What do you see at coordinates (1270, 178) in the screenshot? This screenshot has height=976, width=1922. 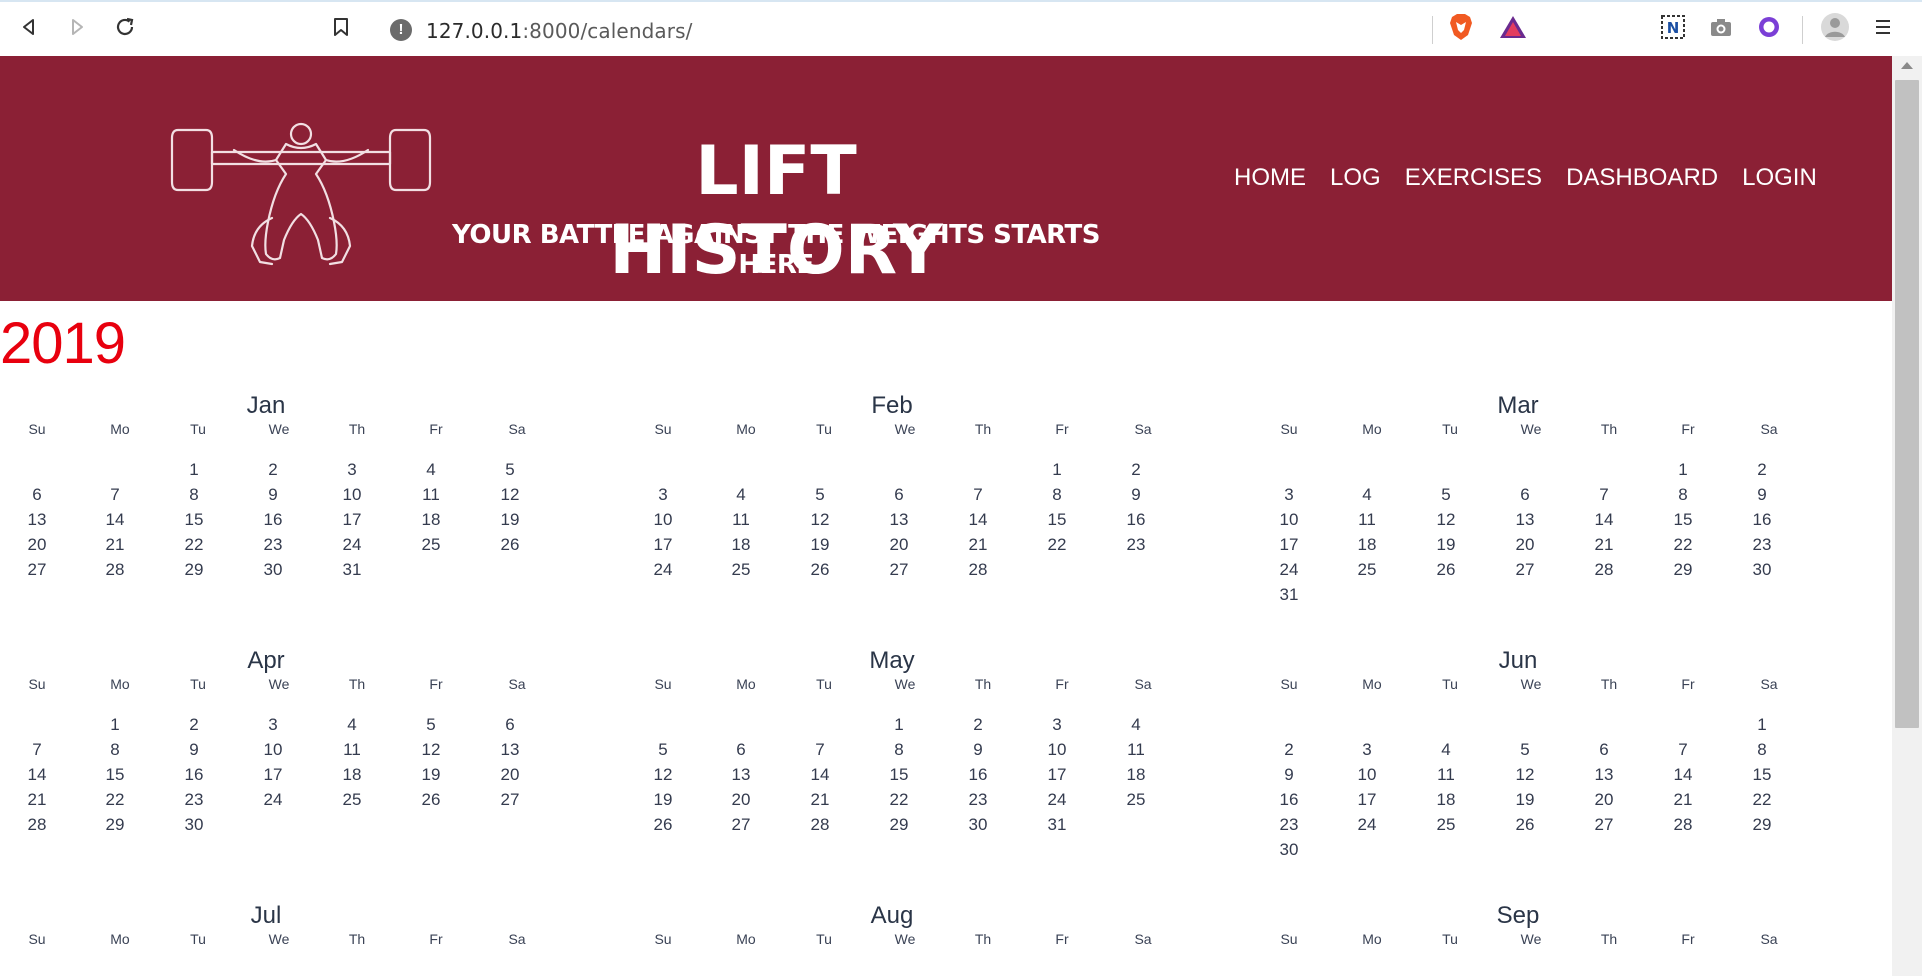 I see `nav-home: HOME` at bounding box center [1270, 178].